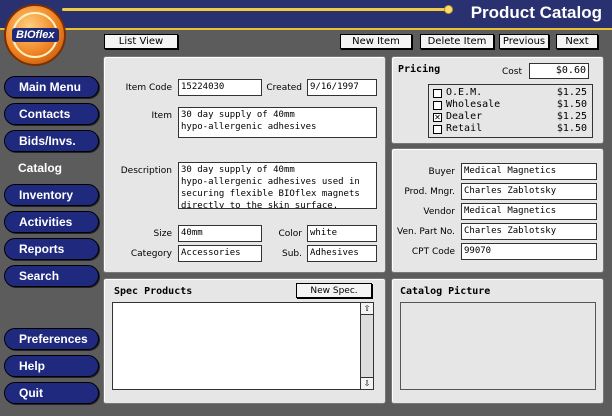 This screenshot has width=612, height=416. Describe the element at coordinates (529, 211) in the screenshot. I see `vendor-field: Medical Magnetics` at that location.